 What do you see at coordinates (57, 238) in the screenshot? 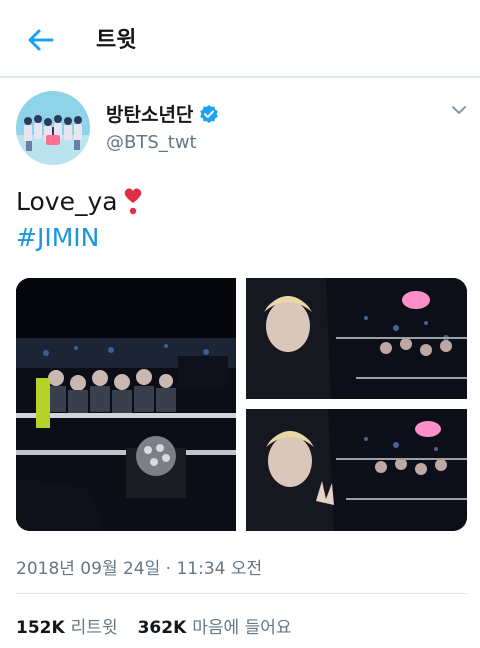
I see `hashtag-link: #JIMIN` at bounding box center [57, 238].